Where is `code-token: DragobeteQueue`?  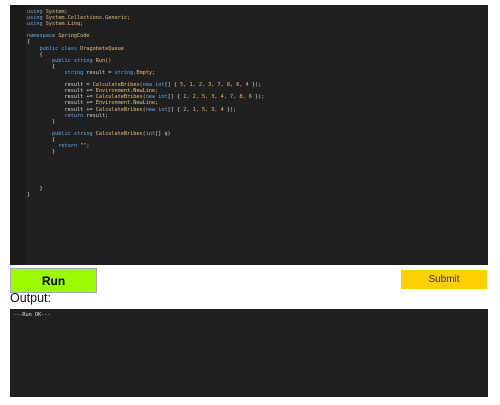
code-token: DragobeteQueue is located at coordinates (100, 48).